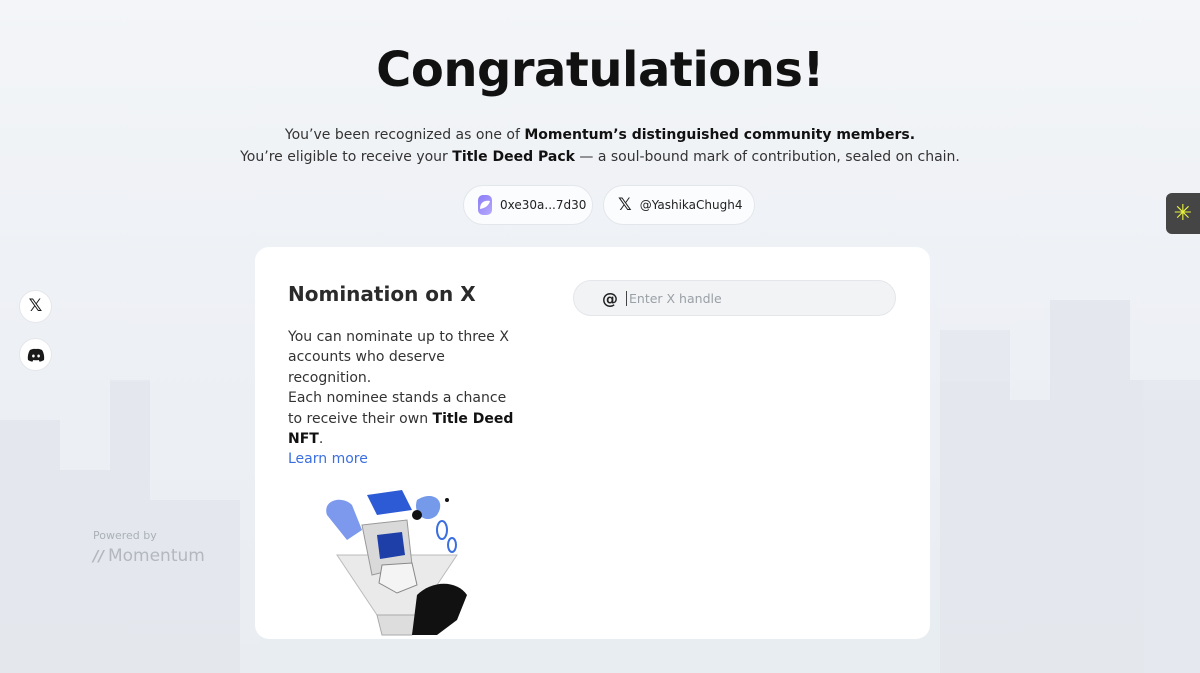  Describe the element at coordinates (396, 563) in the screenshot. I see `title-deed-illustration` at that location.